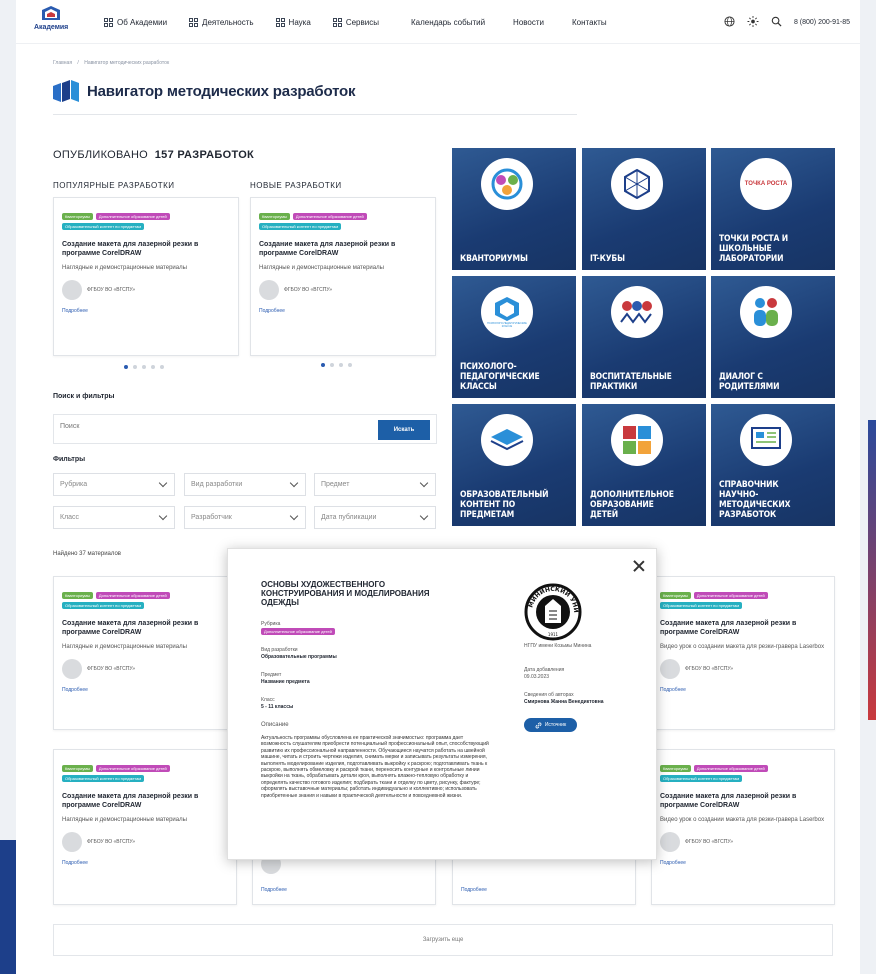 This screenshot has height=974, width=876. Describe the element at coordinates (644, 209) in the screenshot. I see `tile-it-cube: IT-кубы` at that location.